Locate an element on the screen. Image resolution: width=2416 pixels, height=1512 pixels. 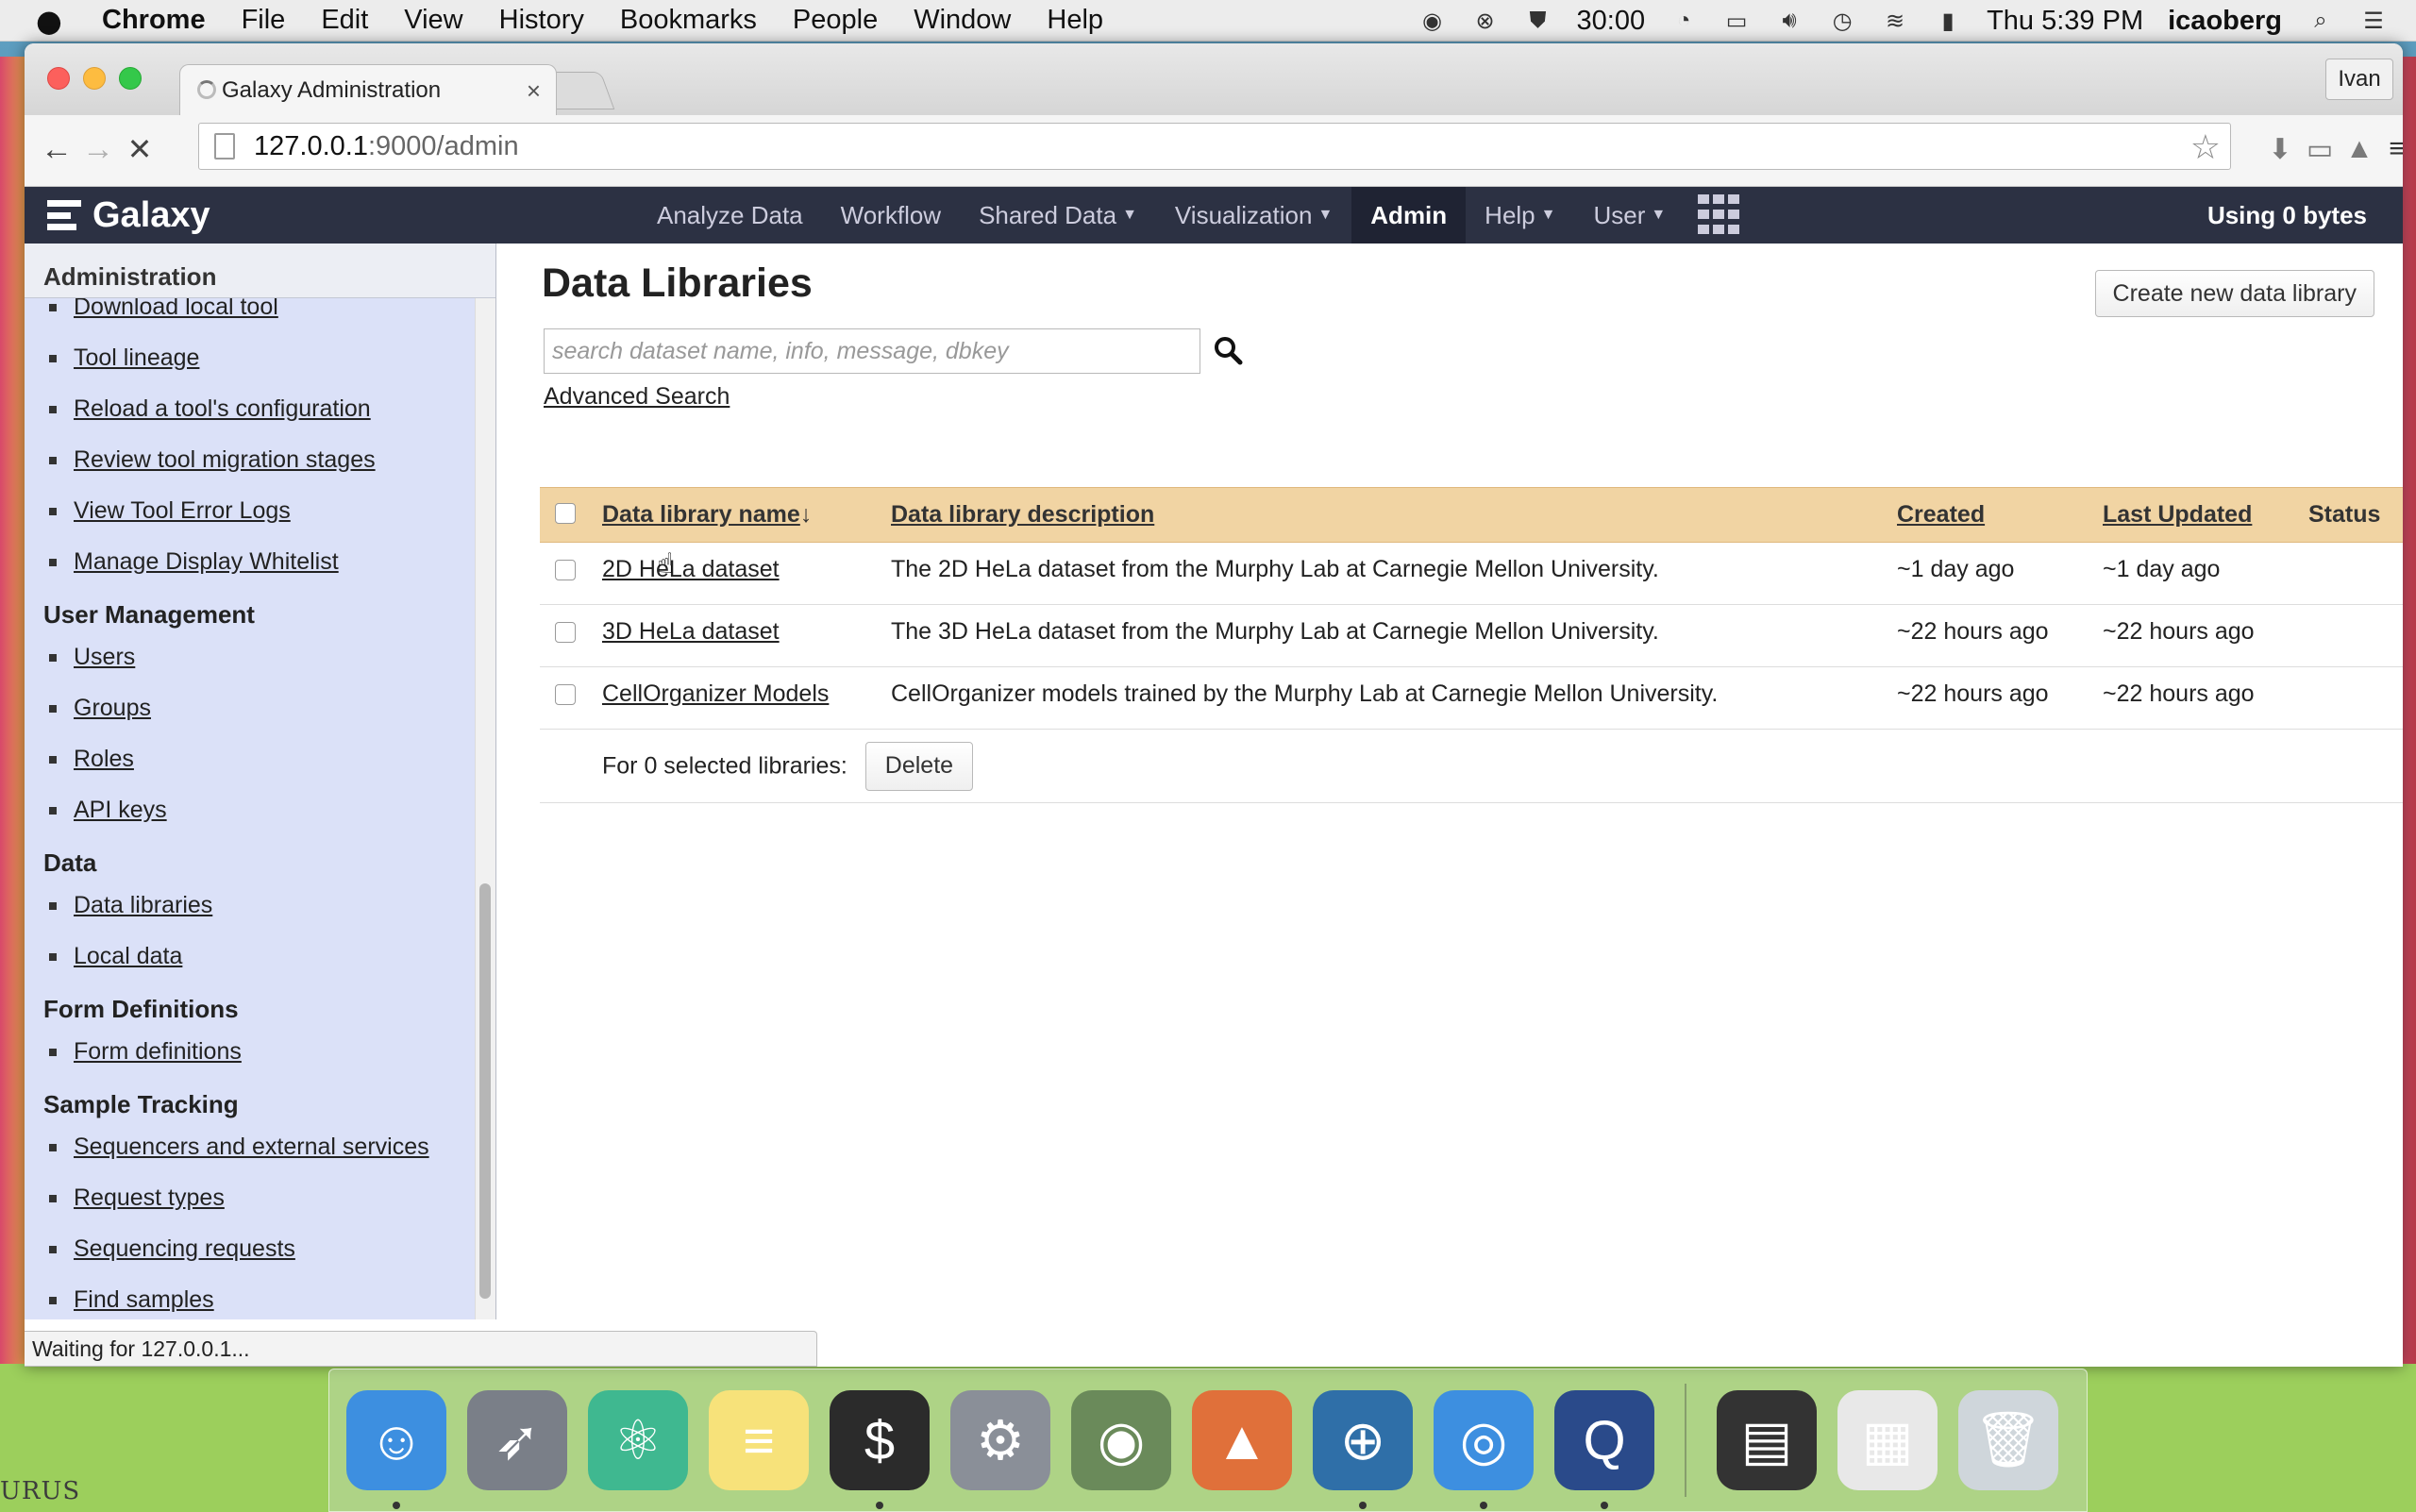
link-find-samples: Find samples is located at coordinates (144, 1300).